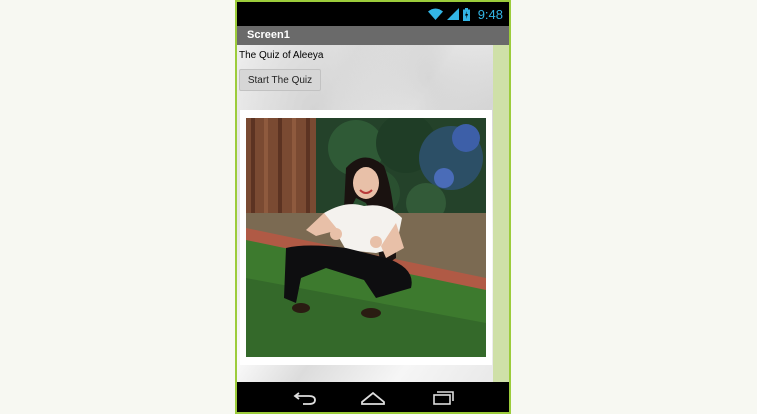 This screenshot has height=414, width=757. Describe the element at coordinates (452, 14) in the screenshot. I see `signal-icon` at that location.